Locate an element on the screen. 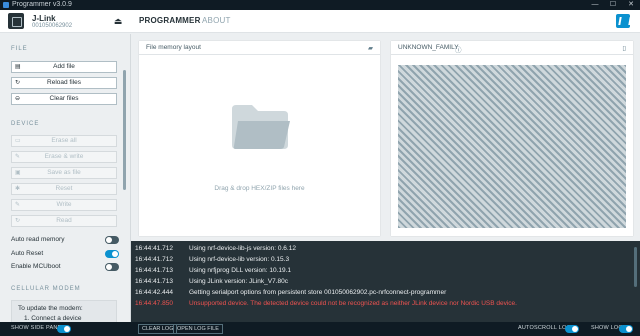  erase-icon: ▭ is located at coordinates (18, 141).